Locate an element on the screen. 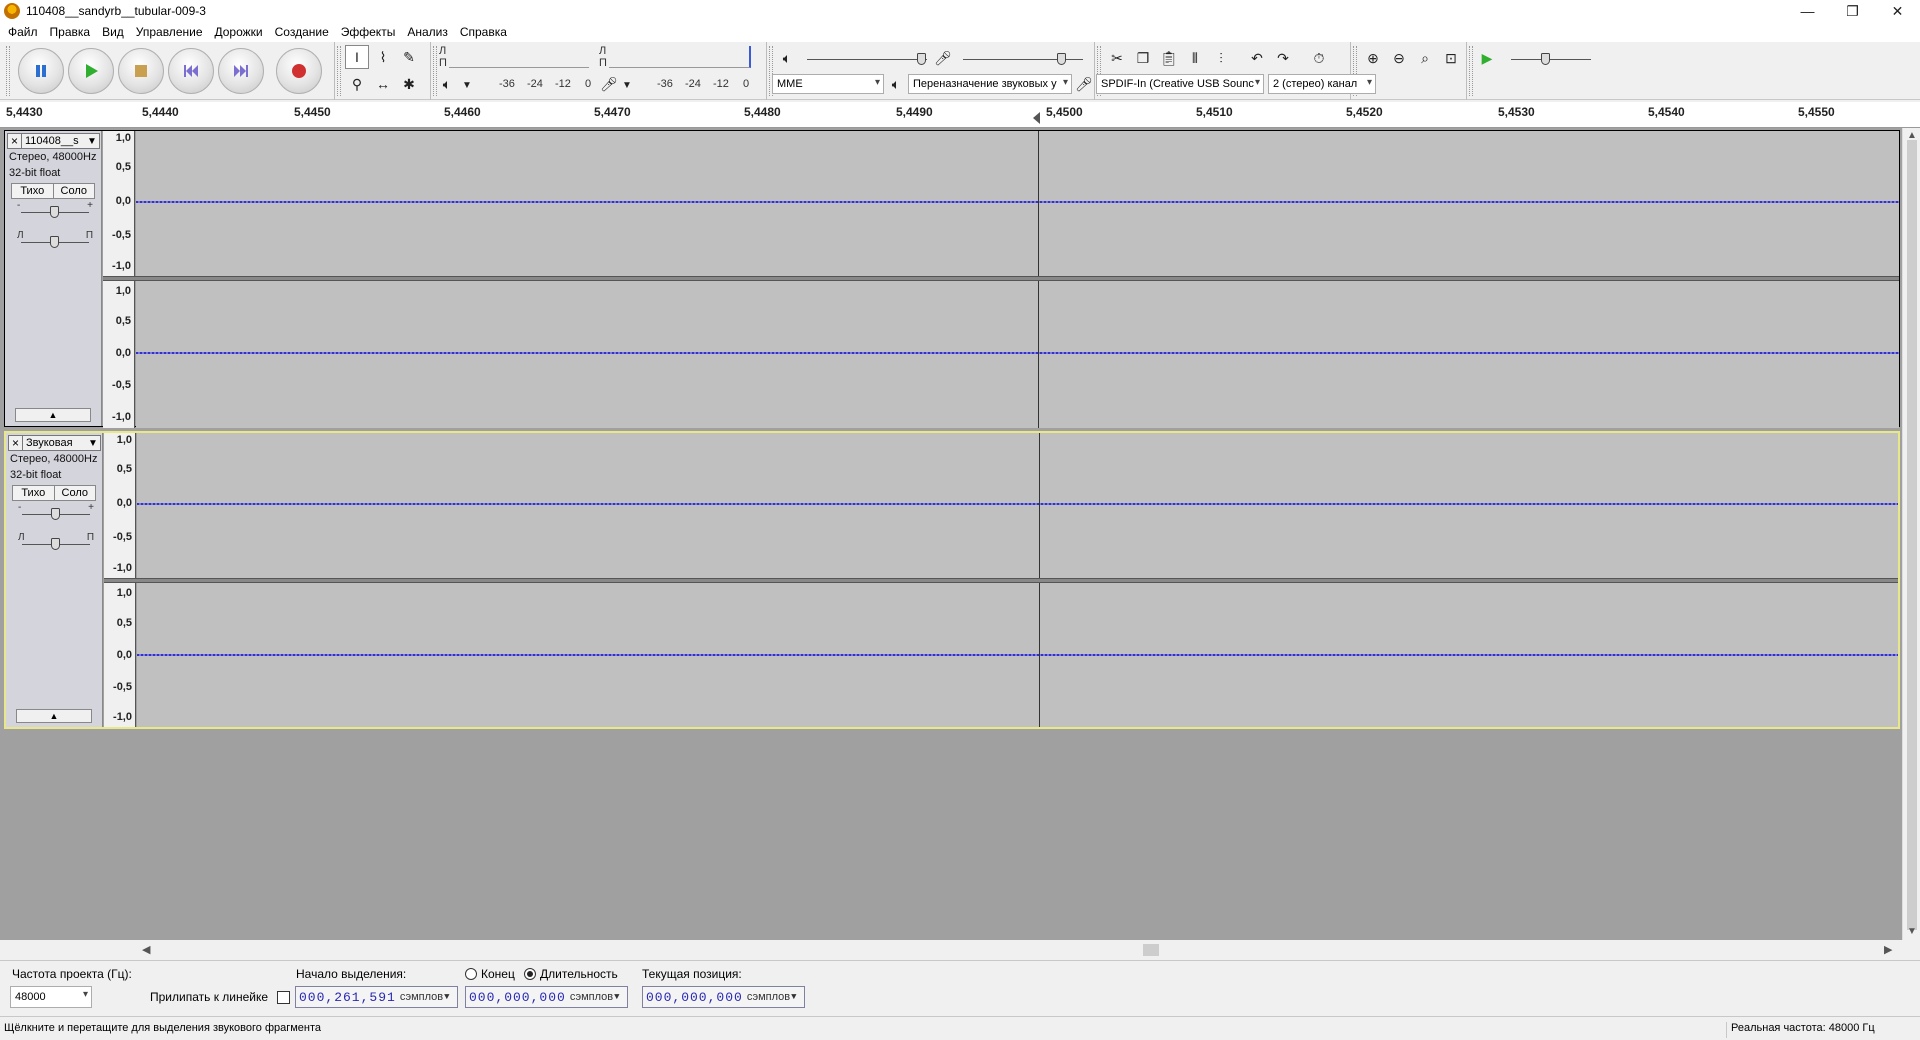 The height and width of the screenshot is (1040, 1920). output-device-select: Переназначение звуковых у ▾ is located at coordinates (990, 84).